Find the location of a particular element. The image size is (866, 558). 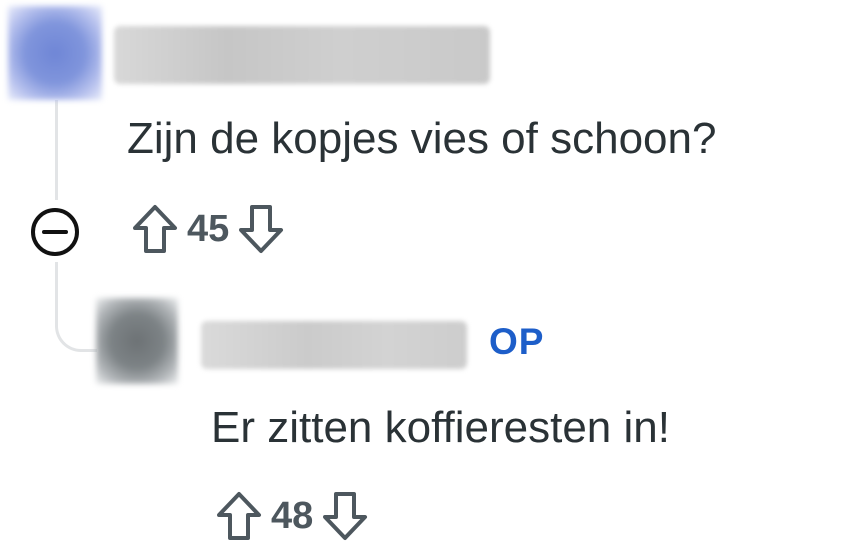

vote-score: 48 is located at coordinates (292, 515).